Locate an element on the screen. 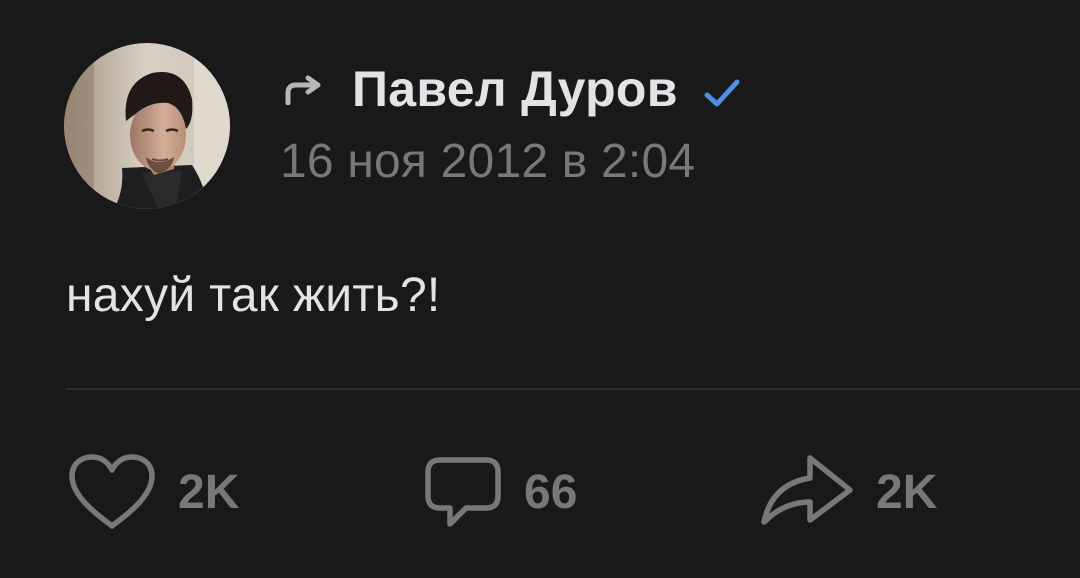  divider is located at coordinates (573, 389).